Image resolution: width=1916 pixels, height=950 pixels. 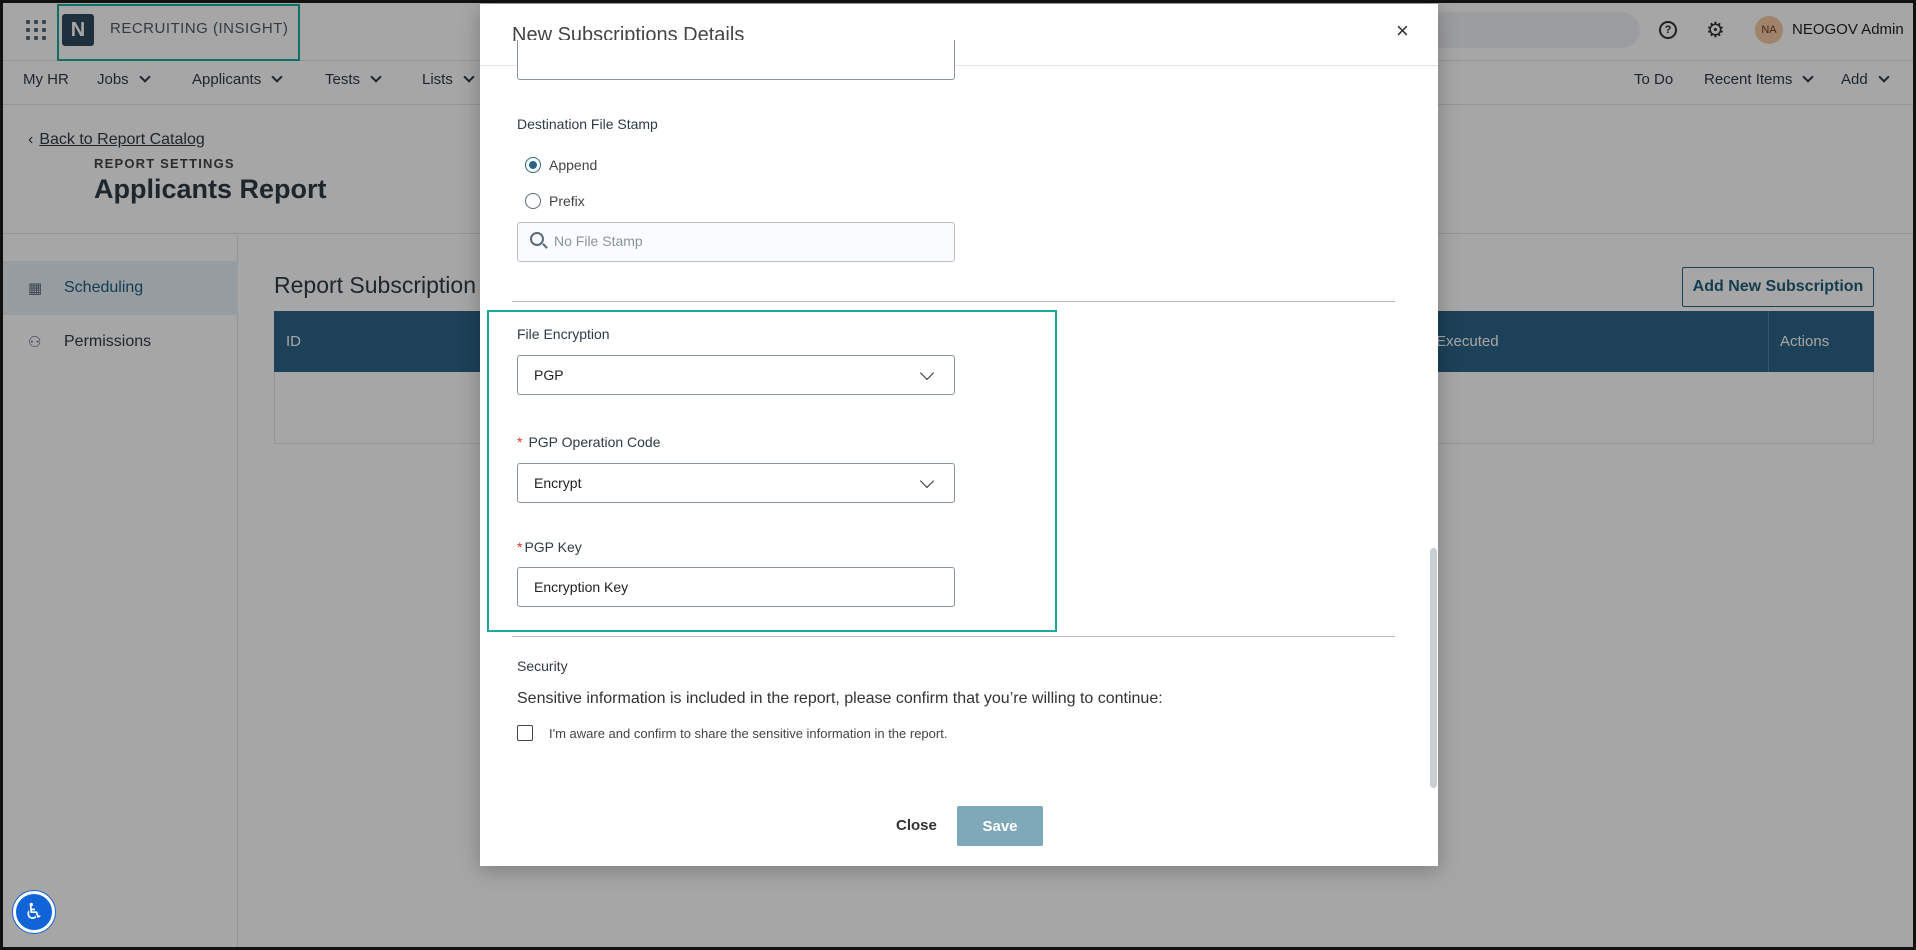 I want to click on prefix-radio, so click(x=533, y=201).